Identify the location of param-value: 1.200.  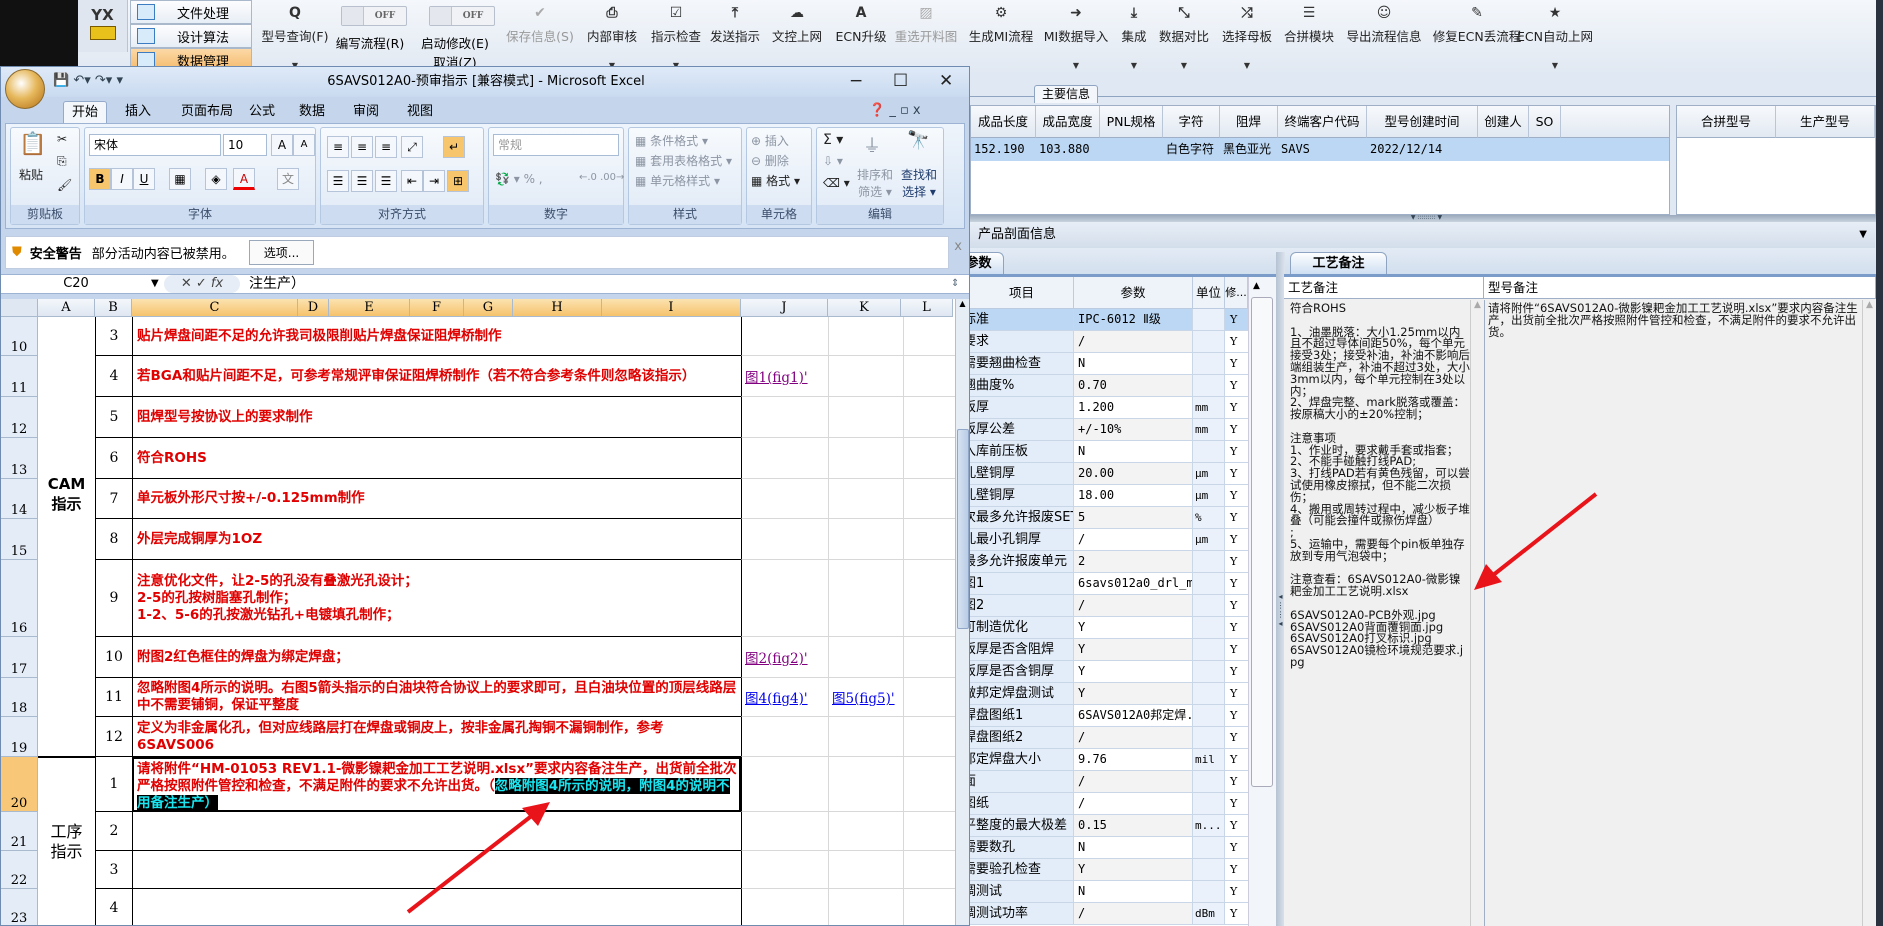
(1133, 407).